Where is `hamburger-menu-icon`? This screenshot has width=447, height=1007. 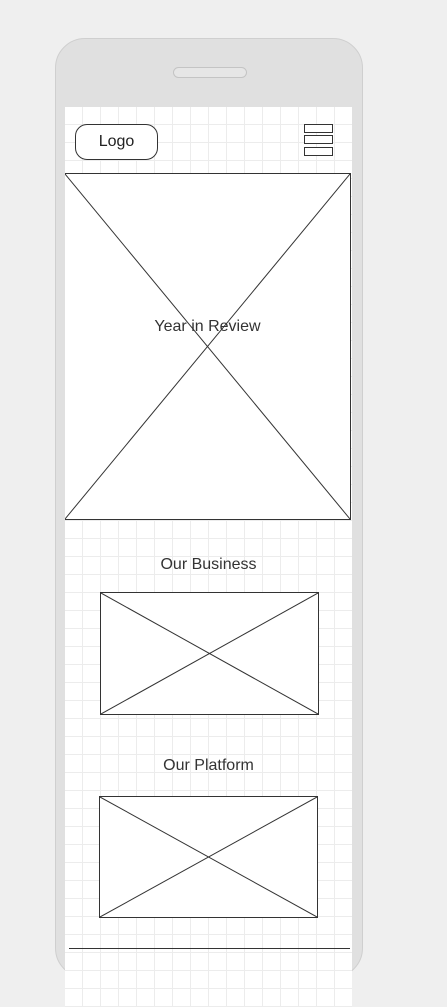
hamburger-menu-icon is located at coordinates (318, 140).